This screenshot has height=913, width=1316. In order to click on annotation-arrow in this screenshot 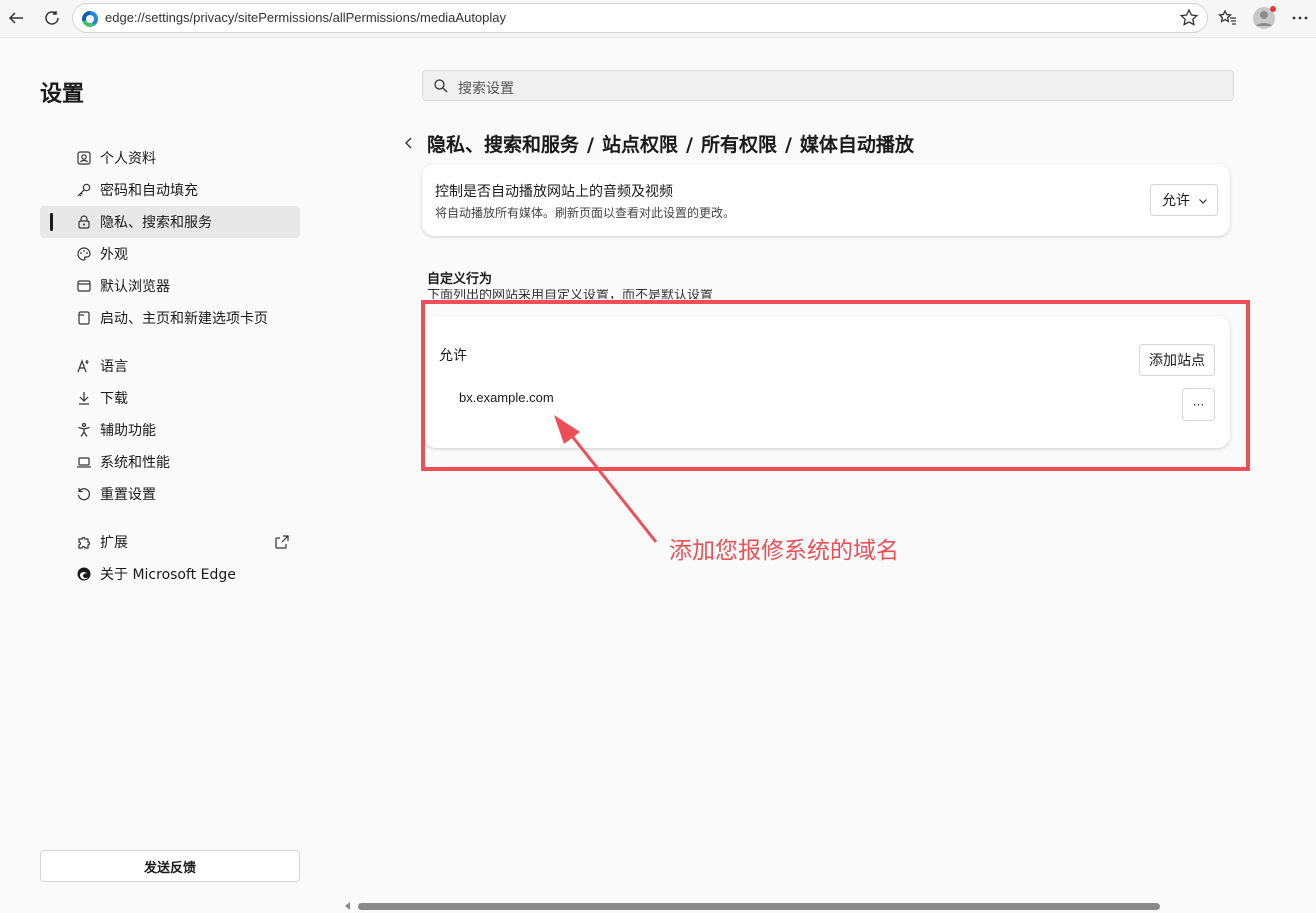, I will do `click(606, 479)`.